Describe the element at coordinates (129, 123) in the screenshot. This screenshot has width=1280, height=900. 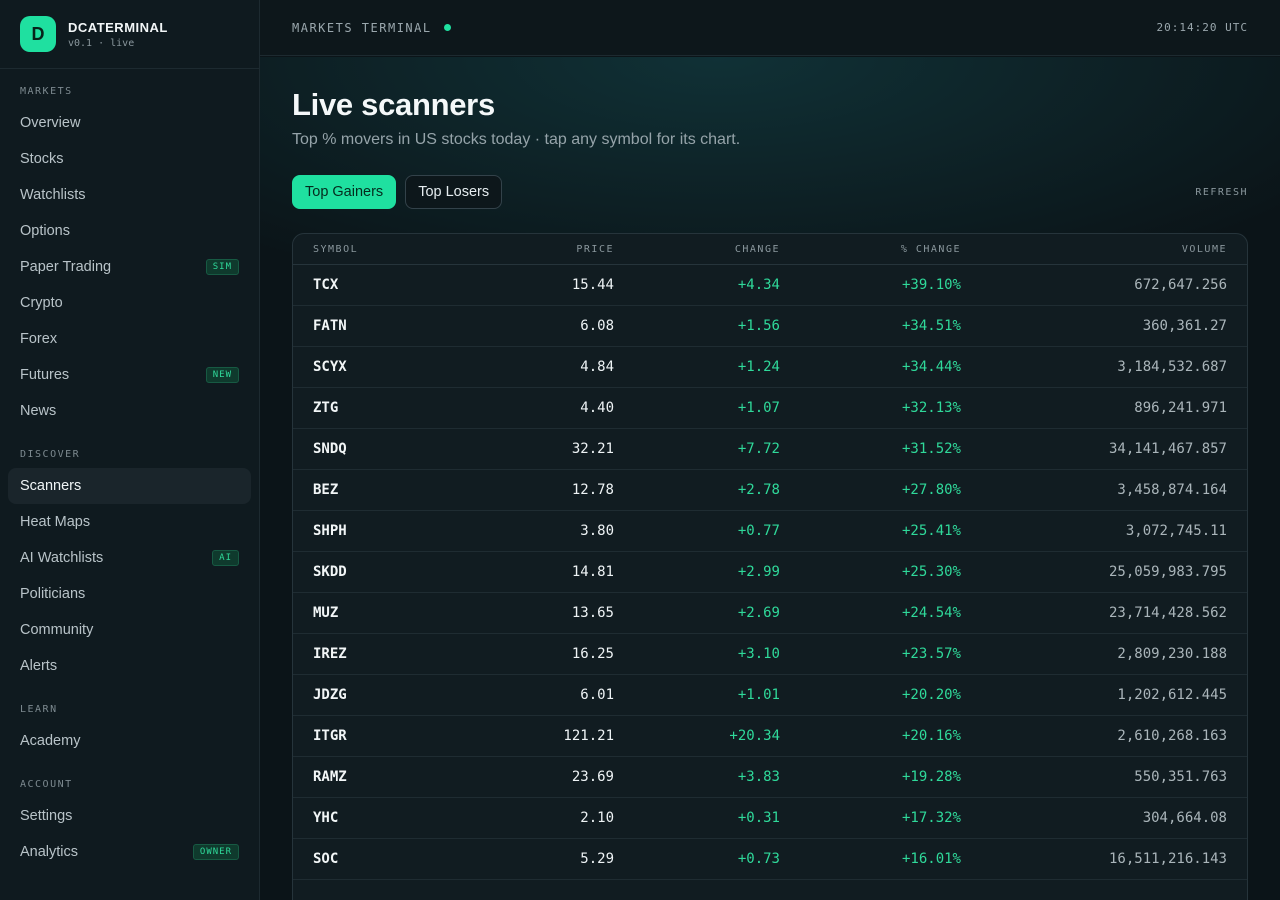
I see `sidebar-item-overview: Overview` at that location.